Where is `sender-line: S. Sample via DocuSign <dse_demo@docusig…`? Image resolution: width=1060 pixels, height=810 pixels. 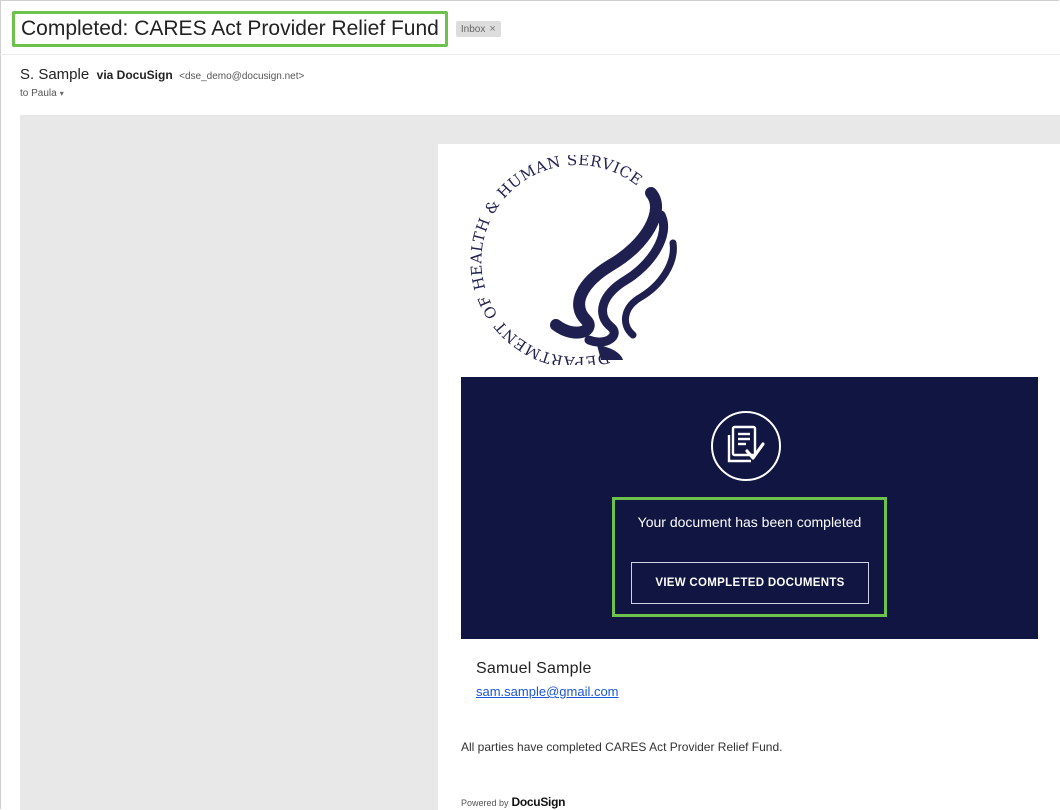 sender-line: S. Sample via DocuSign <dse_demo@docusig… is located at coordinates (162, 75).